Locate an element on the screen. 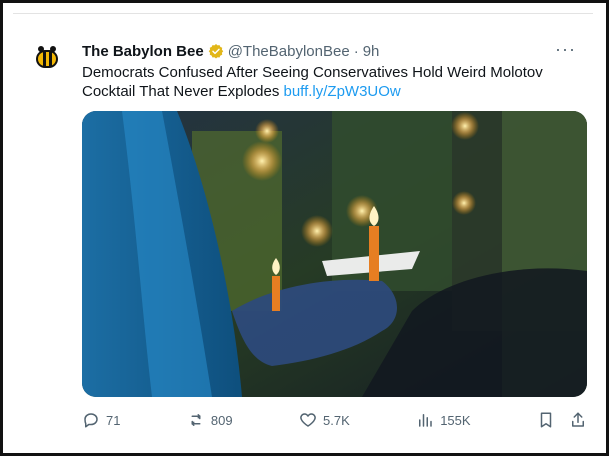 Image resolution: width=609 pixels, height=456 pixels. timestamp: 9h is located at coordinates (371, 51).